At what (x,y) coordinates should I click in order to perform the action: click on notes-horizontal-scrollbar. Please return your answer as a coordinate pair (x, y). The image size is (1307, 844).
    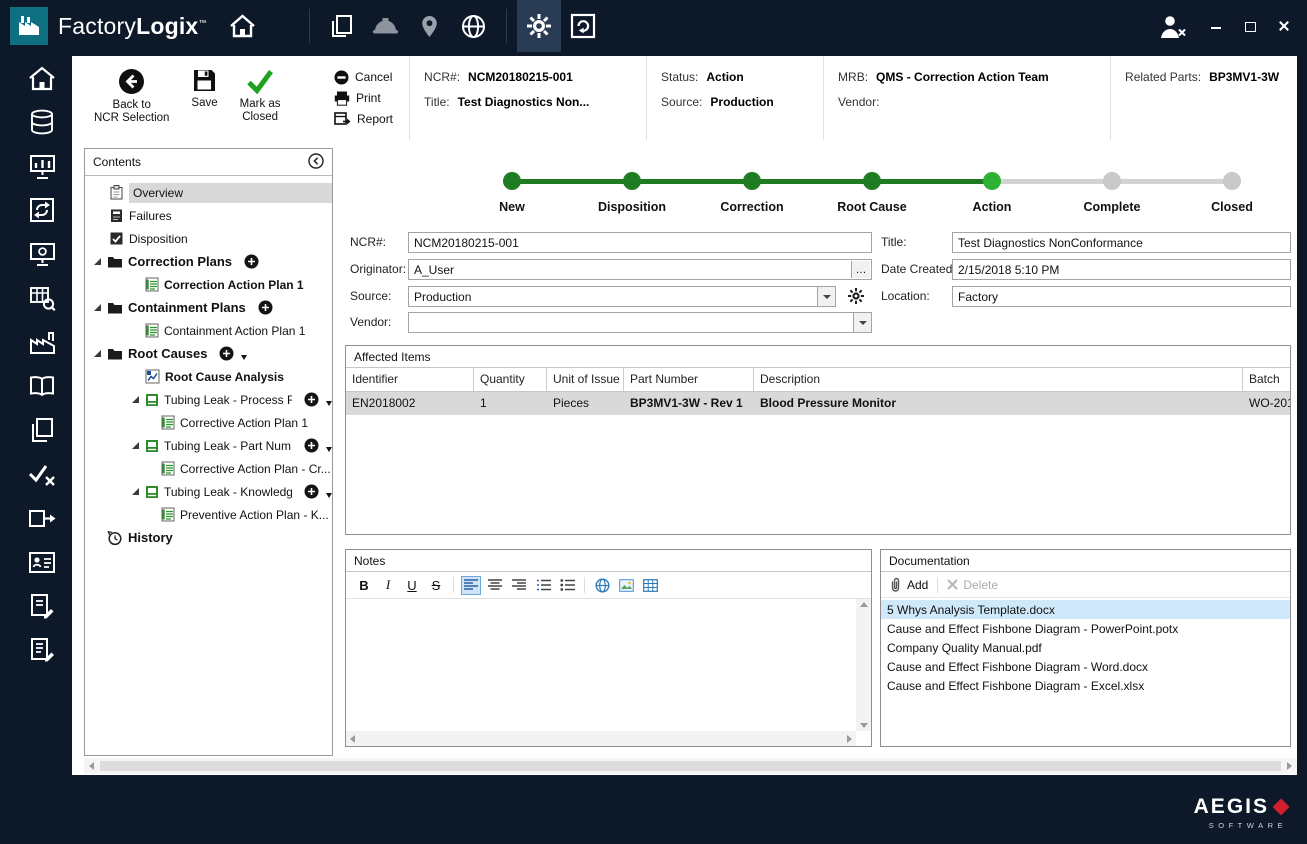
    Looking at the image, I should click on (601, 738).